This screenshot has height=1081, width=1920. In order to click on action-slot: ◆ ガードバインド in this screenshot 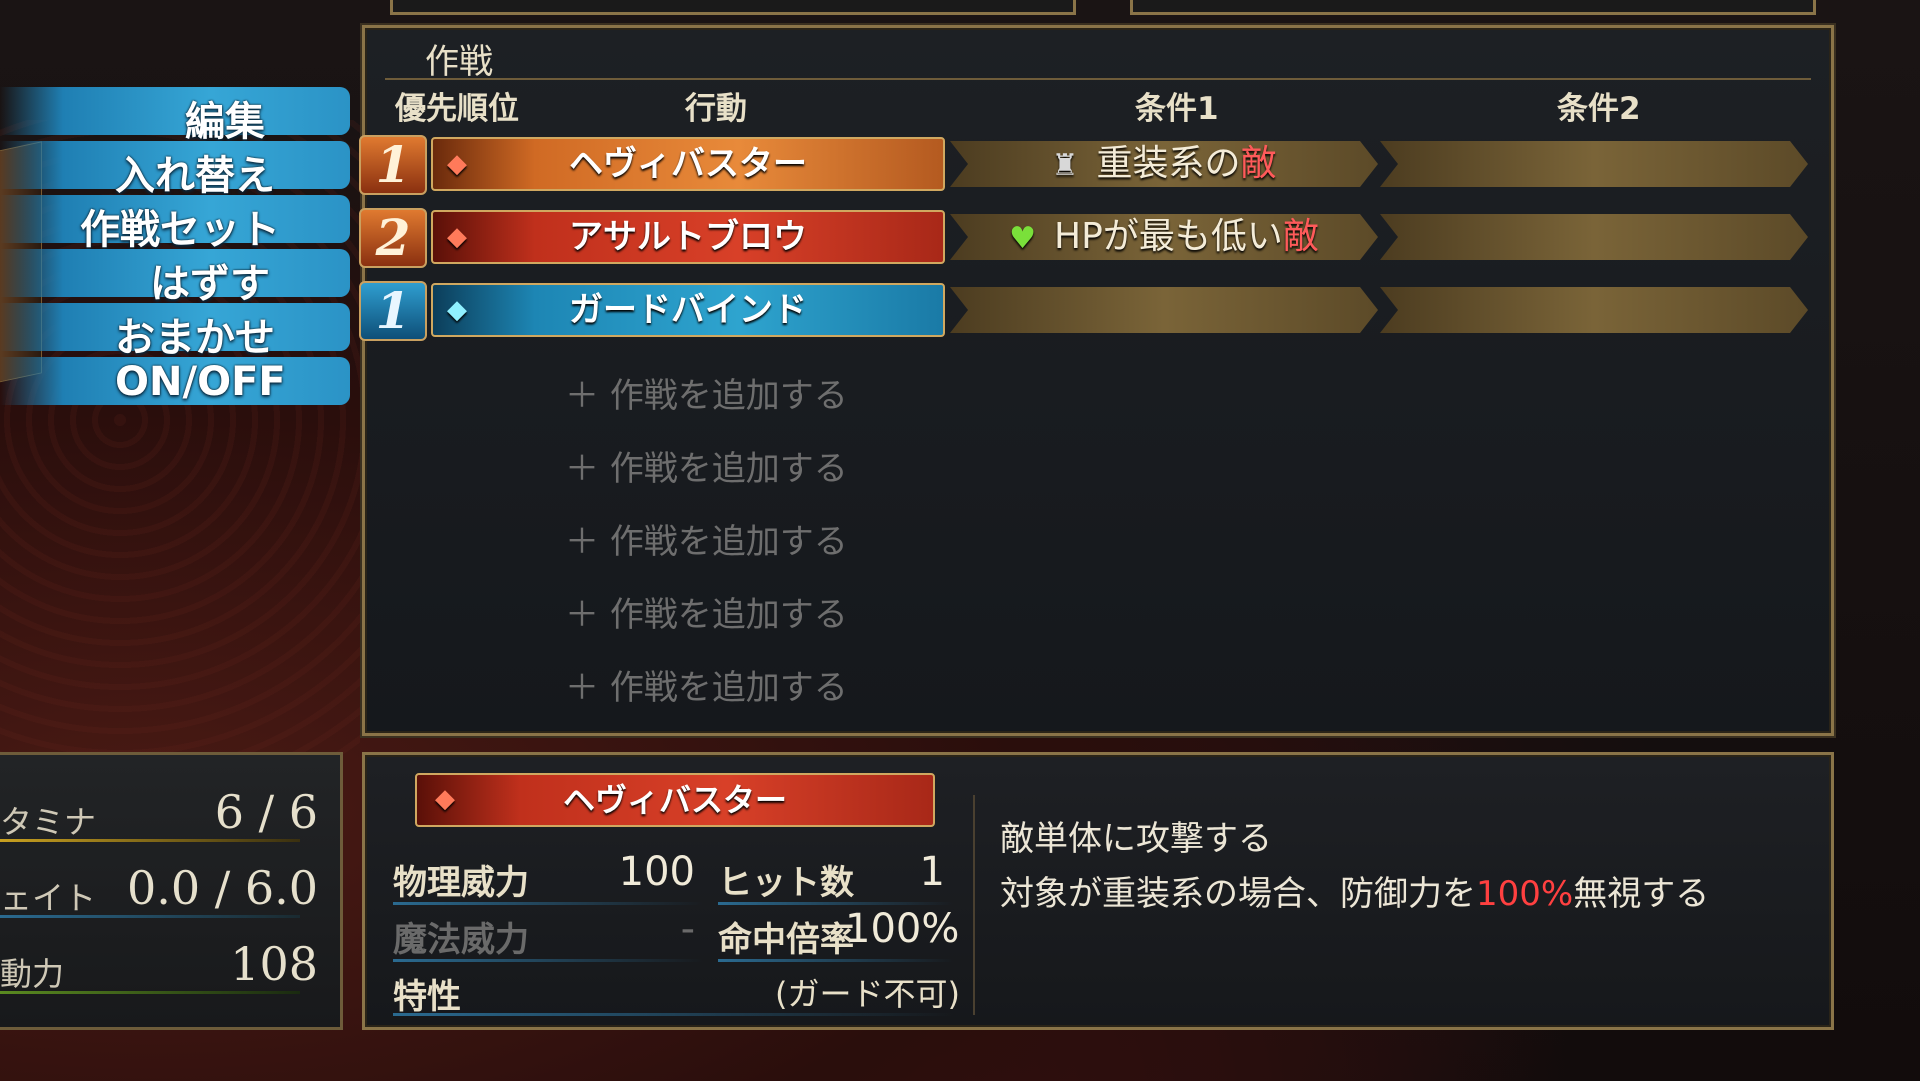, I will do `click(688, 310)`.